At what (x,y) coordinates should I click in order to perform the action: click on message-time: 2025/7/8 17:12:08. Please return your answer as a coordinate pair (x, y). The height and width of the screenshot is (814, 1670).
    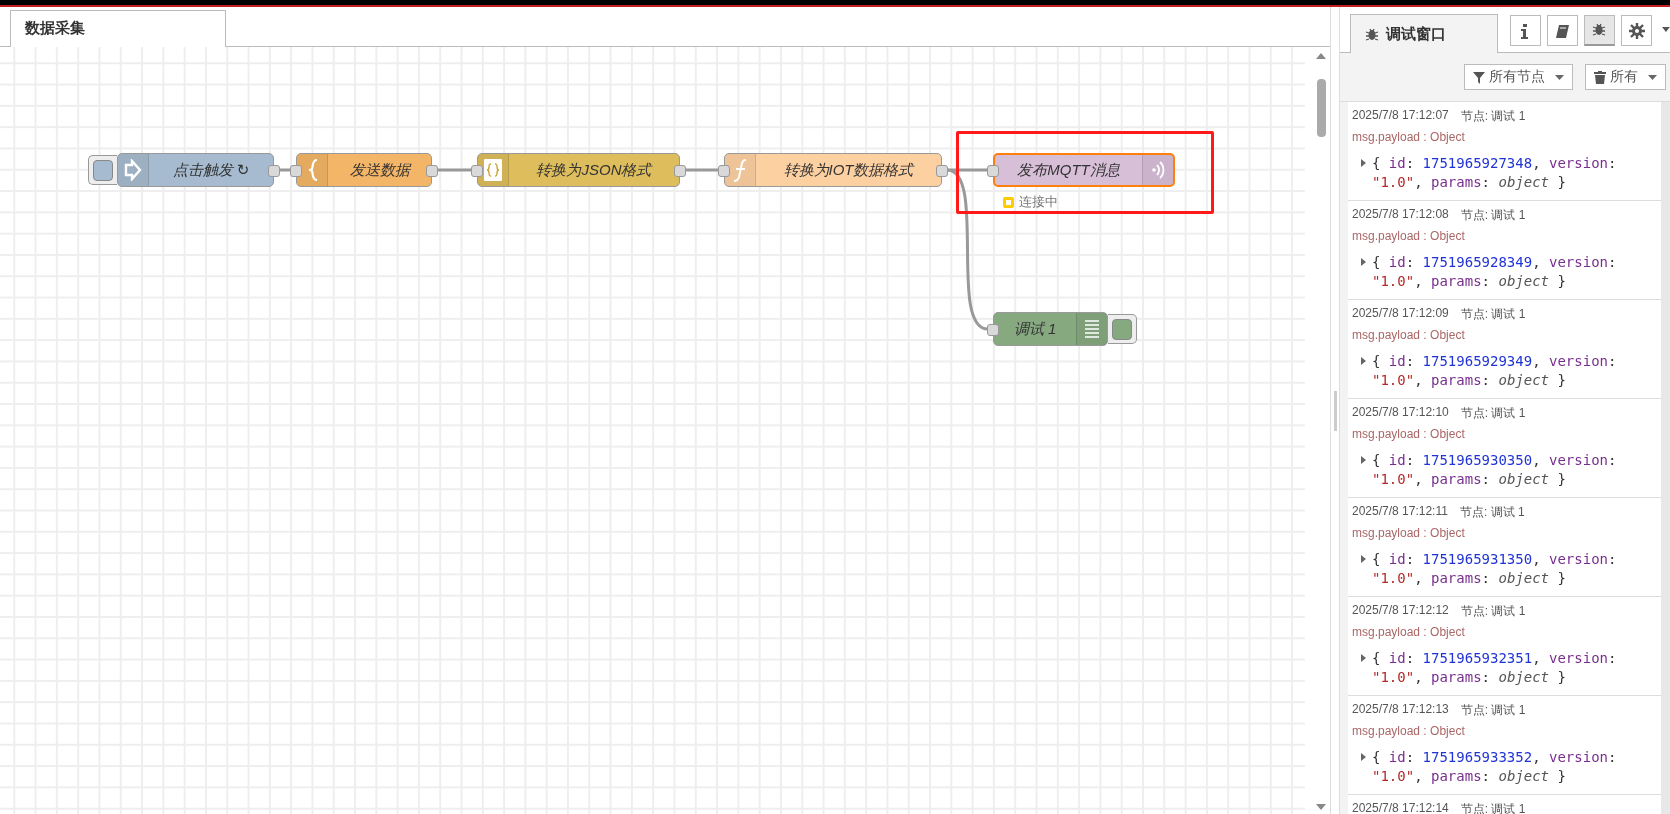
    Looking at the image, I should click on (1400, 215).